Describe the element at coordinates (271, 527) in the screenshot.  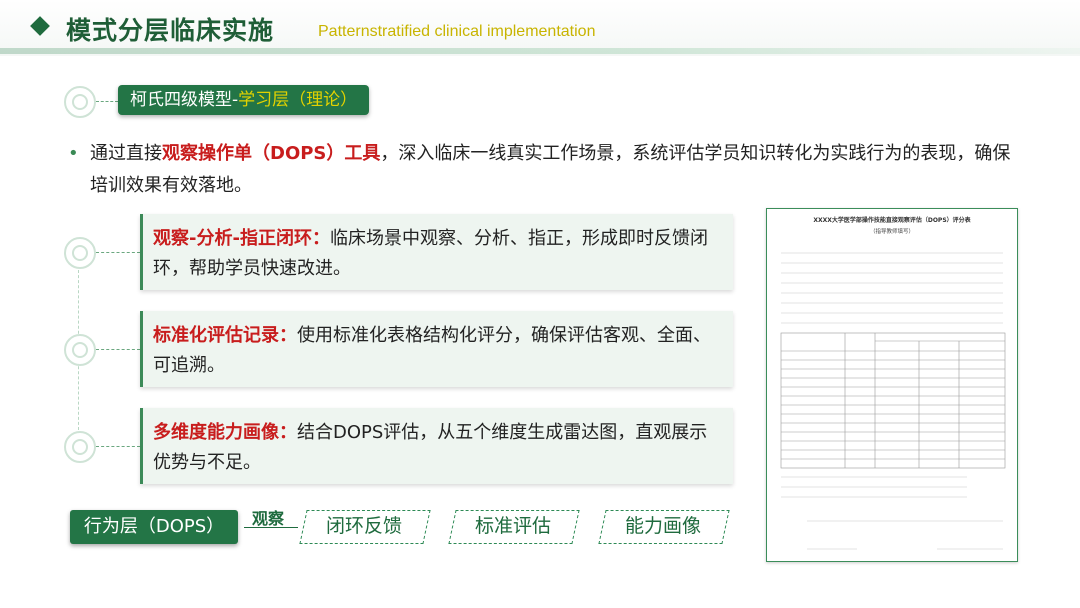
I see `observe-arrow` at that location.